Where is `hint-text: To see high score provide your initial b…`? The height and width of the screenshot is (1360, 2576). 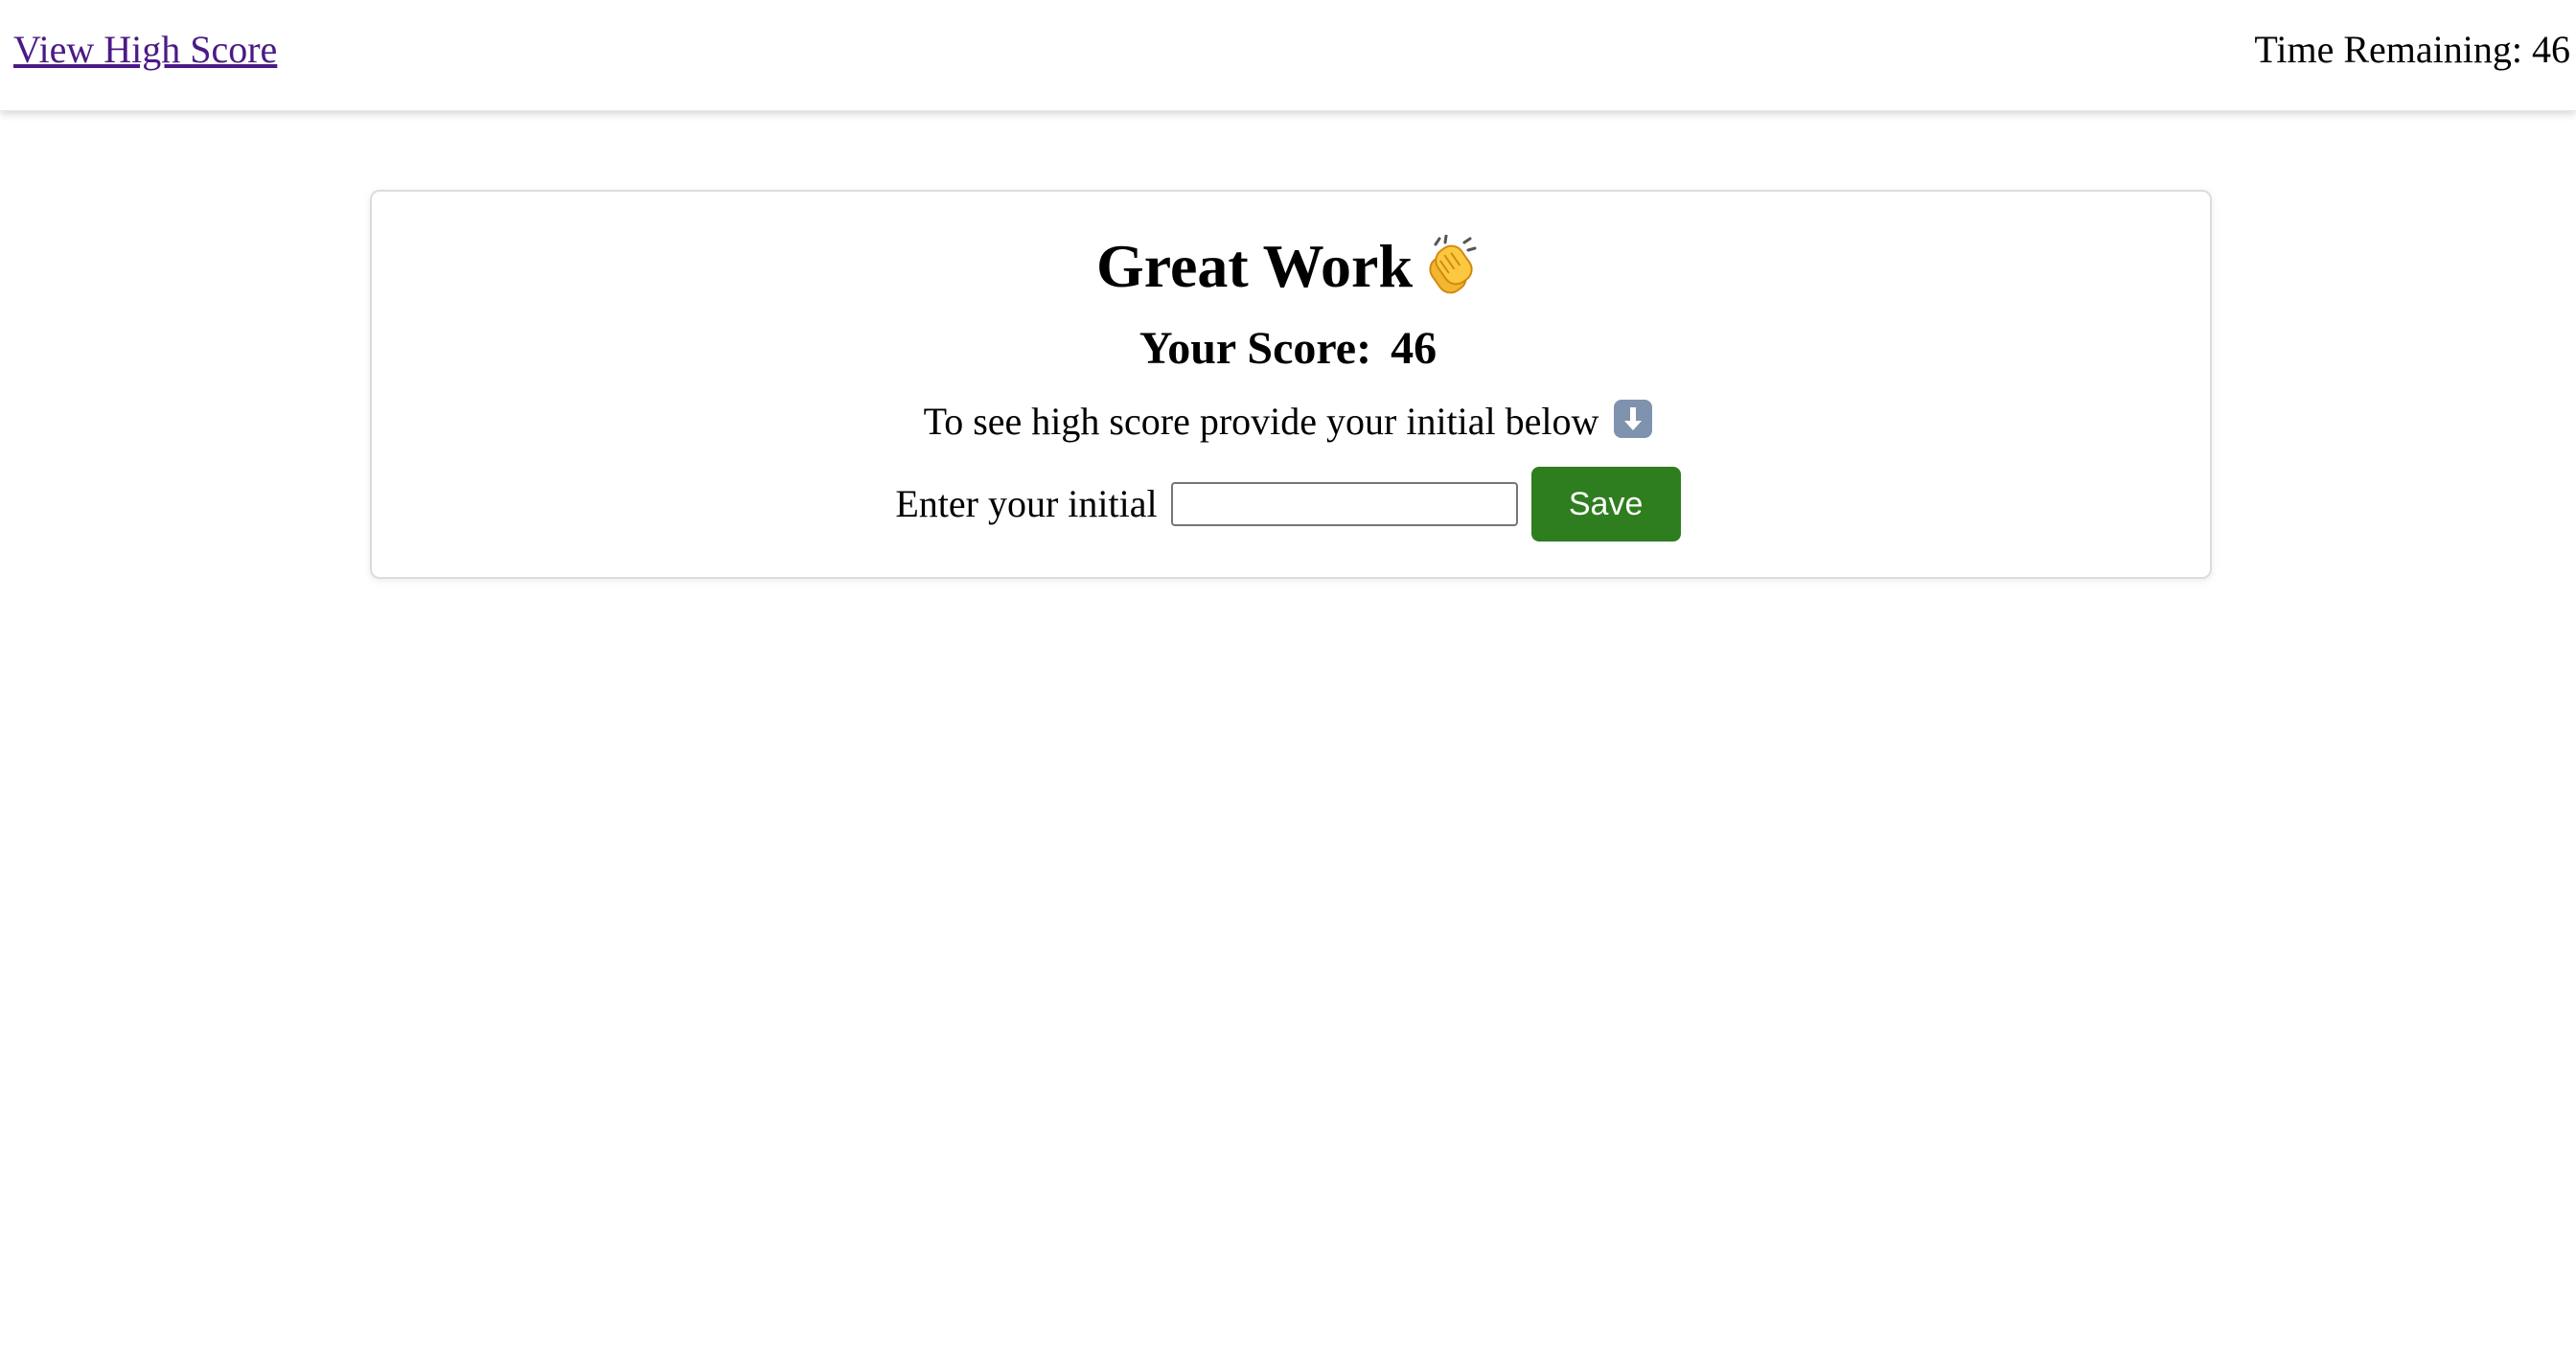 hint-text: To see high score provide your initial b… is located at coordinates (1261, 422).